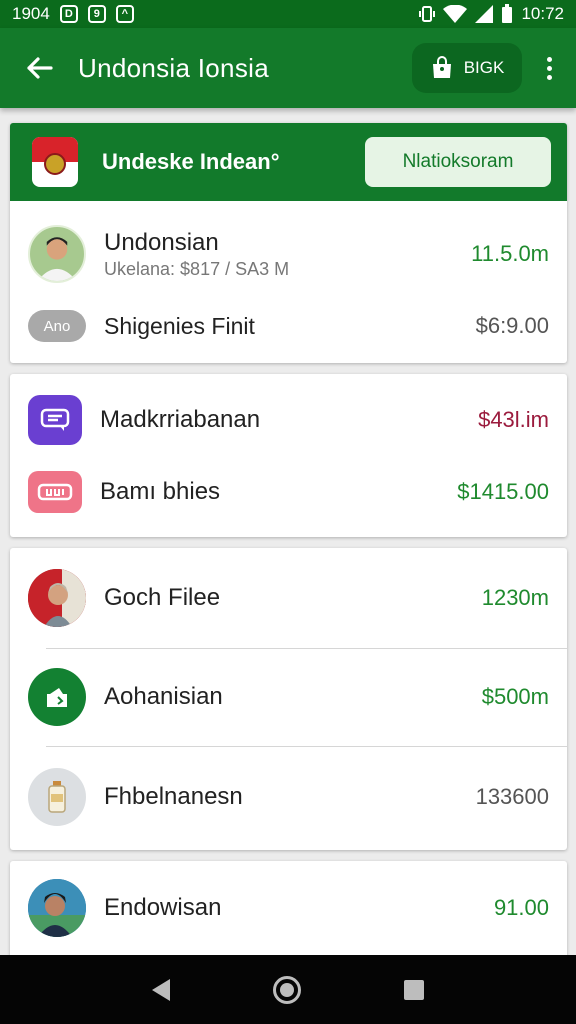 This screenshot has height=1024, width=576. I want to click on list-item: Endowisan 91.00, so click(288, 908).